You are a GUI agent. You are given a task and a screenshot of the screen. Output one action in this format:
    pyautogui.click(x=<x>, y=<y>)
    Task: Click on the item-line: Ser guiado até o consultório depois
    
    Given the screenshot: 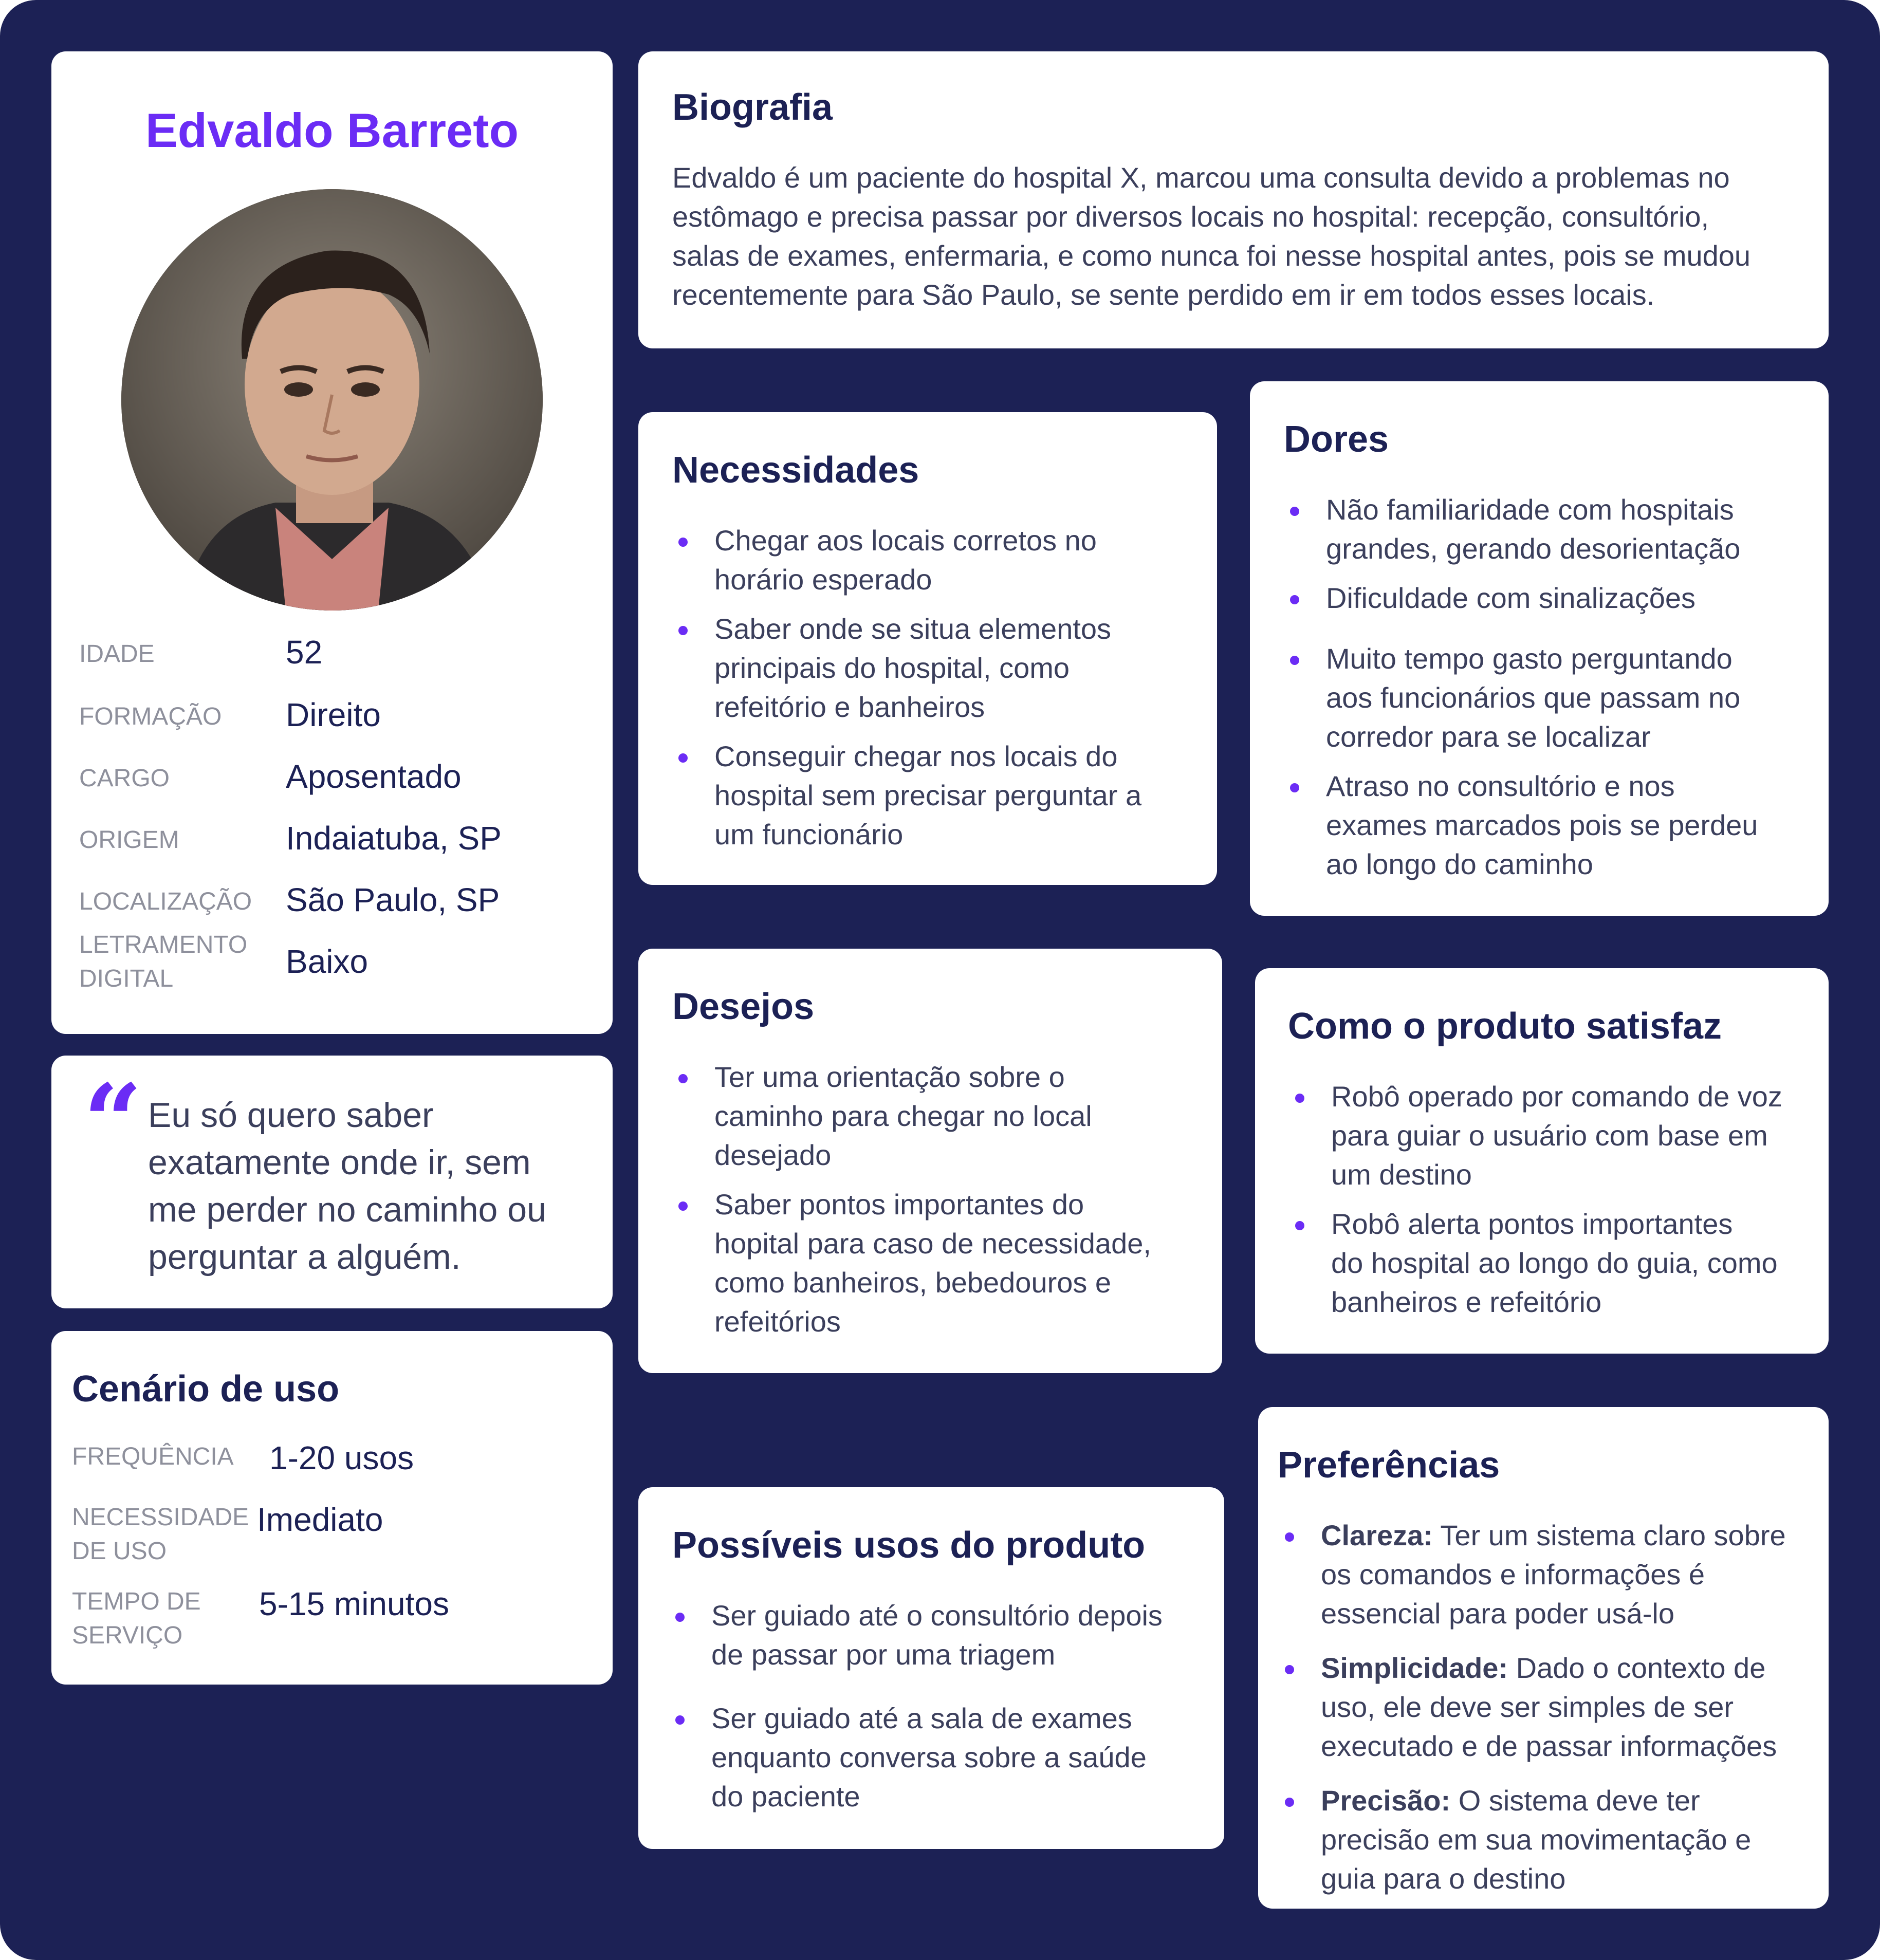 What is the action you would take?
    pyautogui.click(x=937, y=1615)
    